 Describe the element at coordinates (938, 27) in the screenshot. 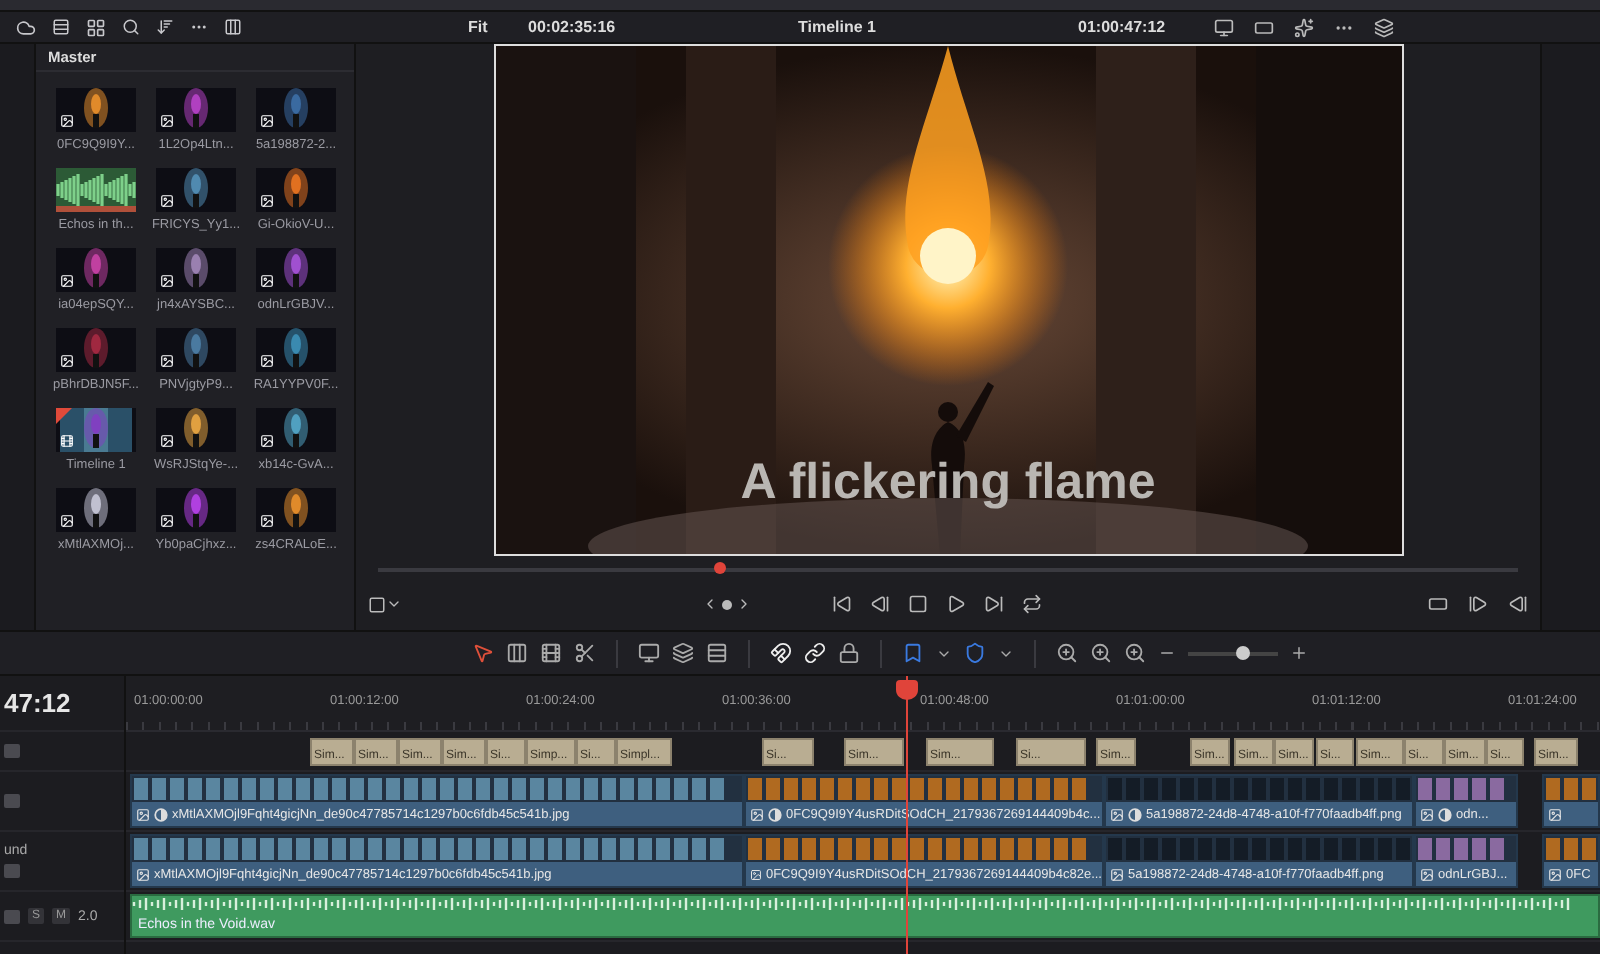

I see `timeline-dropdown: Timeline 1` at that location.